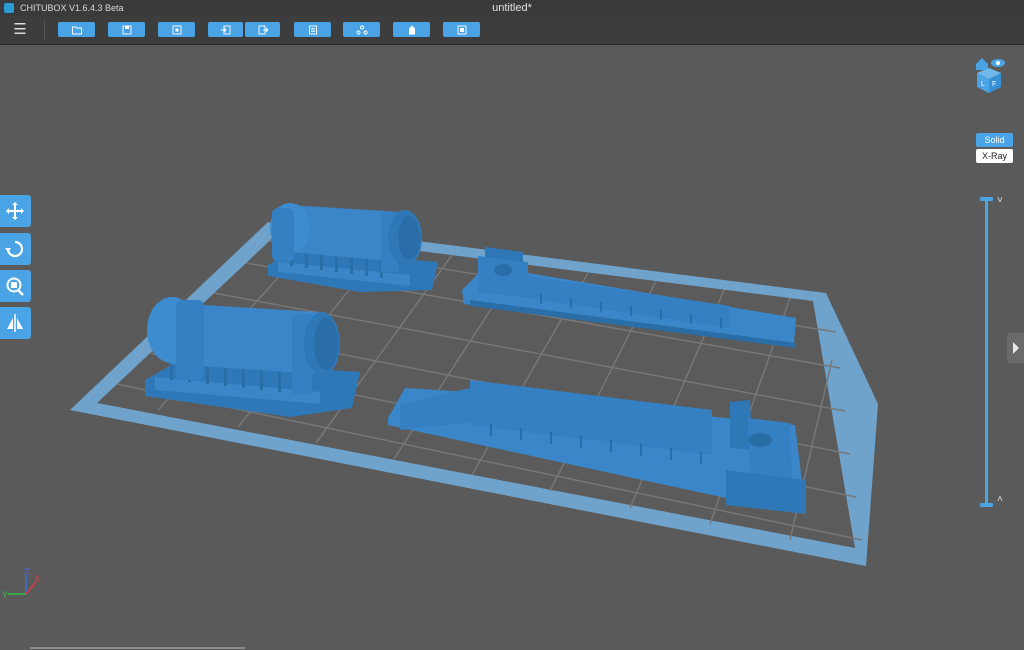 Image resolution: width=1024 pixels, height=650 pixels. Describe the element at coordinates (137, 648) in the screenshot. I see `status-strip` at that location.